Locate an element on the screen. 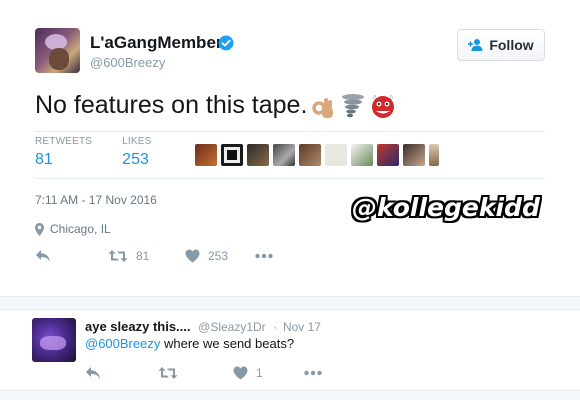 The image size is (580, 400). author-handle: @600Breezy is located at coordinates (127, 62).